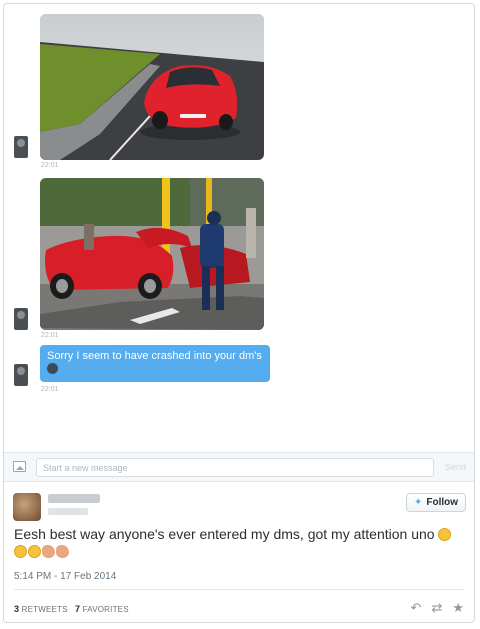  What do you see at coordinates (442, 502) in the screenshot?
I see `follow-label: Follow` at bounding box center [442, 502].